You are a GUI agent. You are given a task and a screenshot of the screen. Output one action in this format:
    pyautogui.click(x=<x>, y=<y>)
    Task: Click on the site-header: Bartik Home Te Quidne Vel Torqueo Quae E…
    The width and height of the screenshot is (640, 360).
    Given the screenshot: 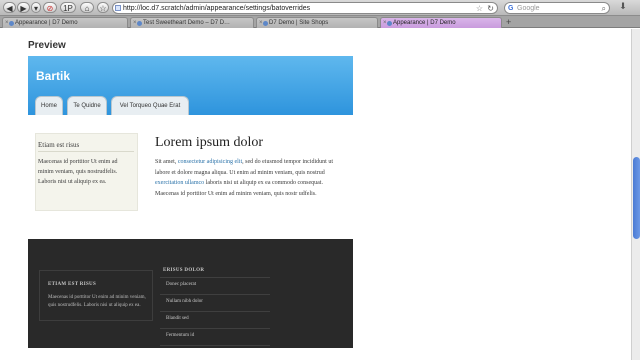 What is the action you would take?
    pyautogui.click(x=190, y=85)
    